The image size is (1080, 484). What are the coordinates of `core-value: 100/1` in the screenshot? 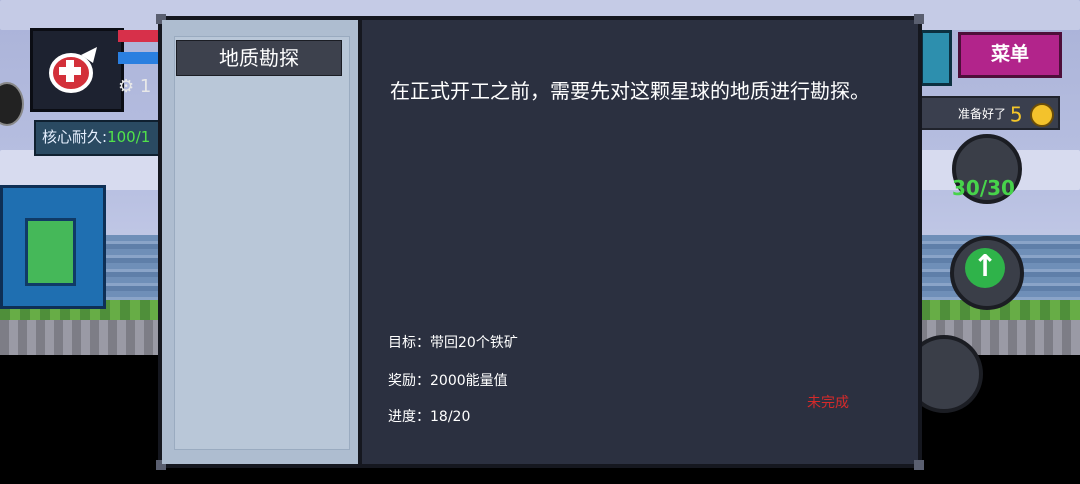 It's located at (129, 137).